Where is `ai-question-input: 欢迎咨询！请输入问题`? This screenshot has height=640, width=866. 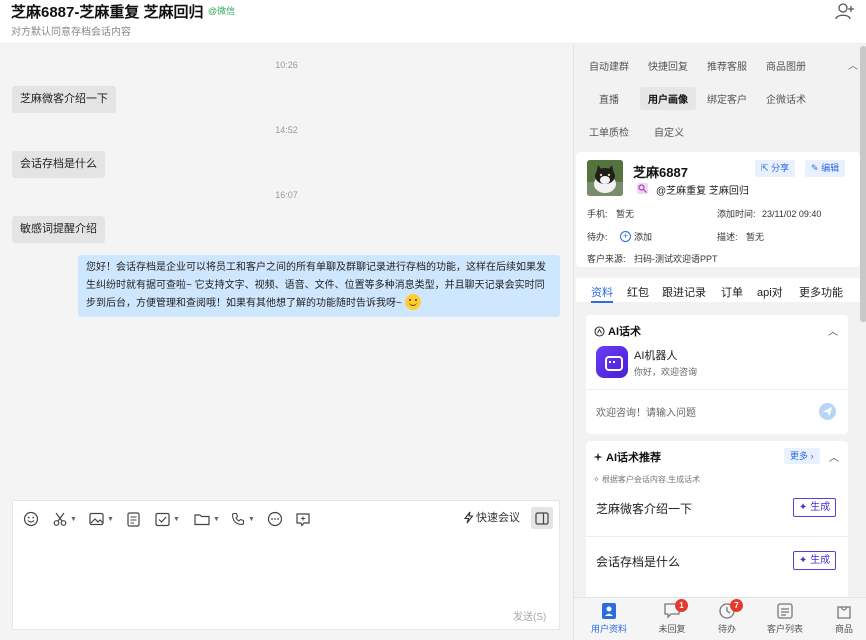 ai-question-input: 欢迎咨询！请输入问题 is located at coordinates (717, 411).